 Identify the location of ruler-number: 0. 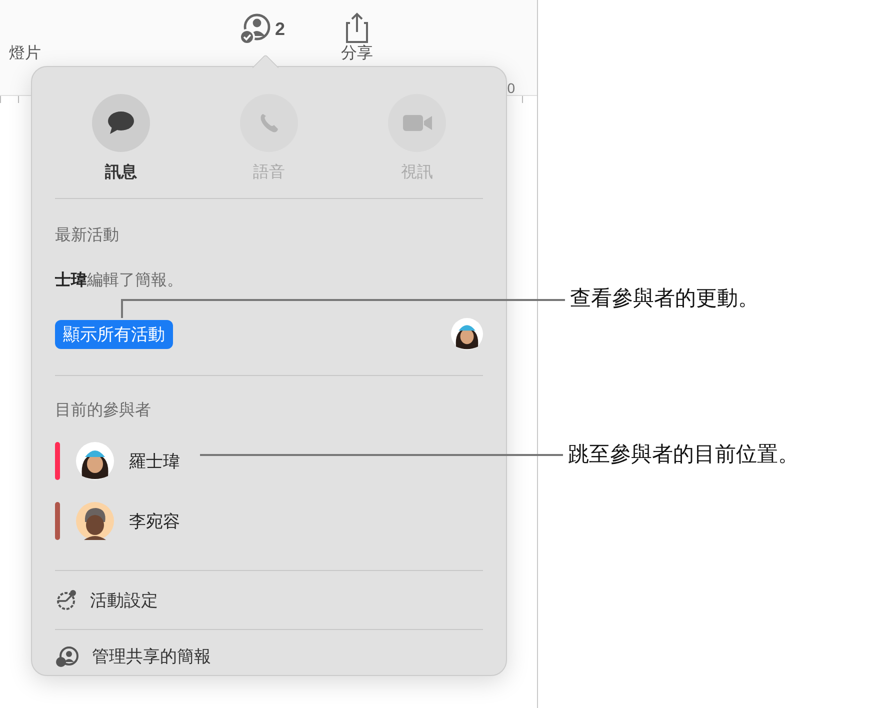
(511, 89).